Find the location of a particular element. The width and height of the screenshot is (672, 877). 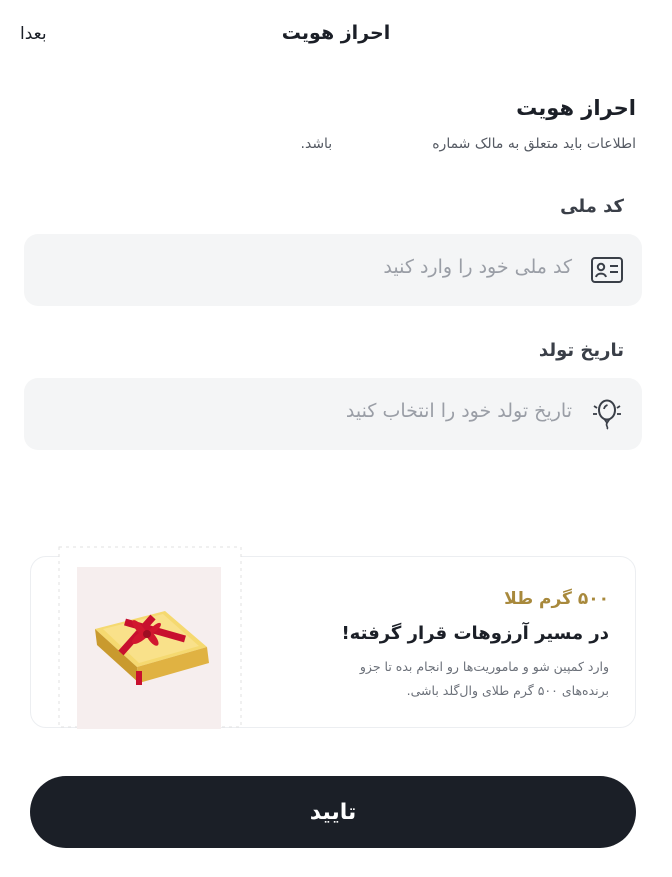

section-subtitle: اطلاعات باید متعلق به مالک شماره باشد. is located at coordinates (468, 144).